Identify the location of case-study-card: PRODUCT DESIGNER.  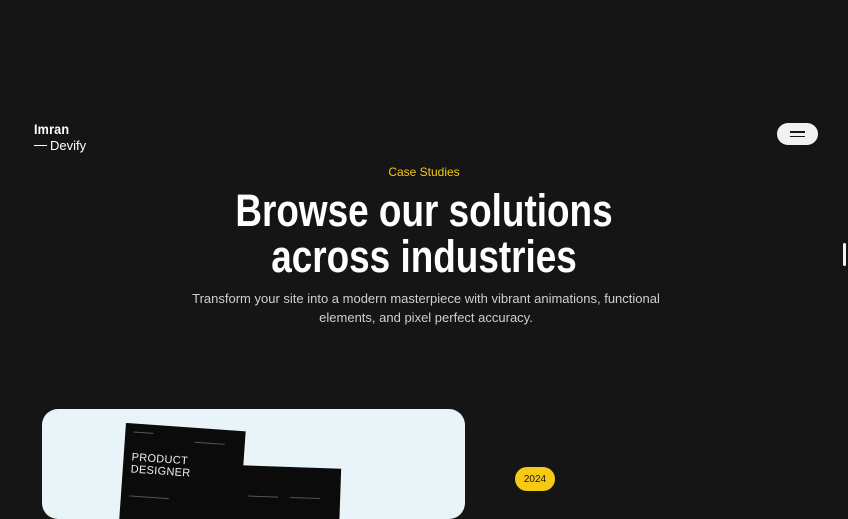
(253, 464).